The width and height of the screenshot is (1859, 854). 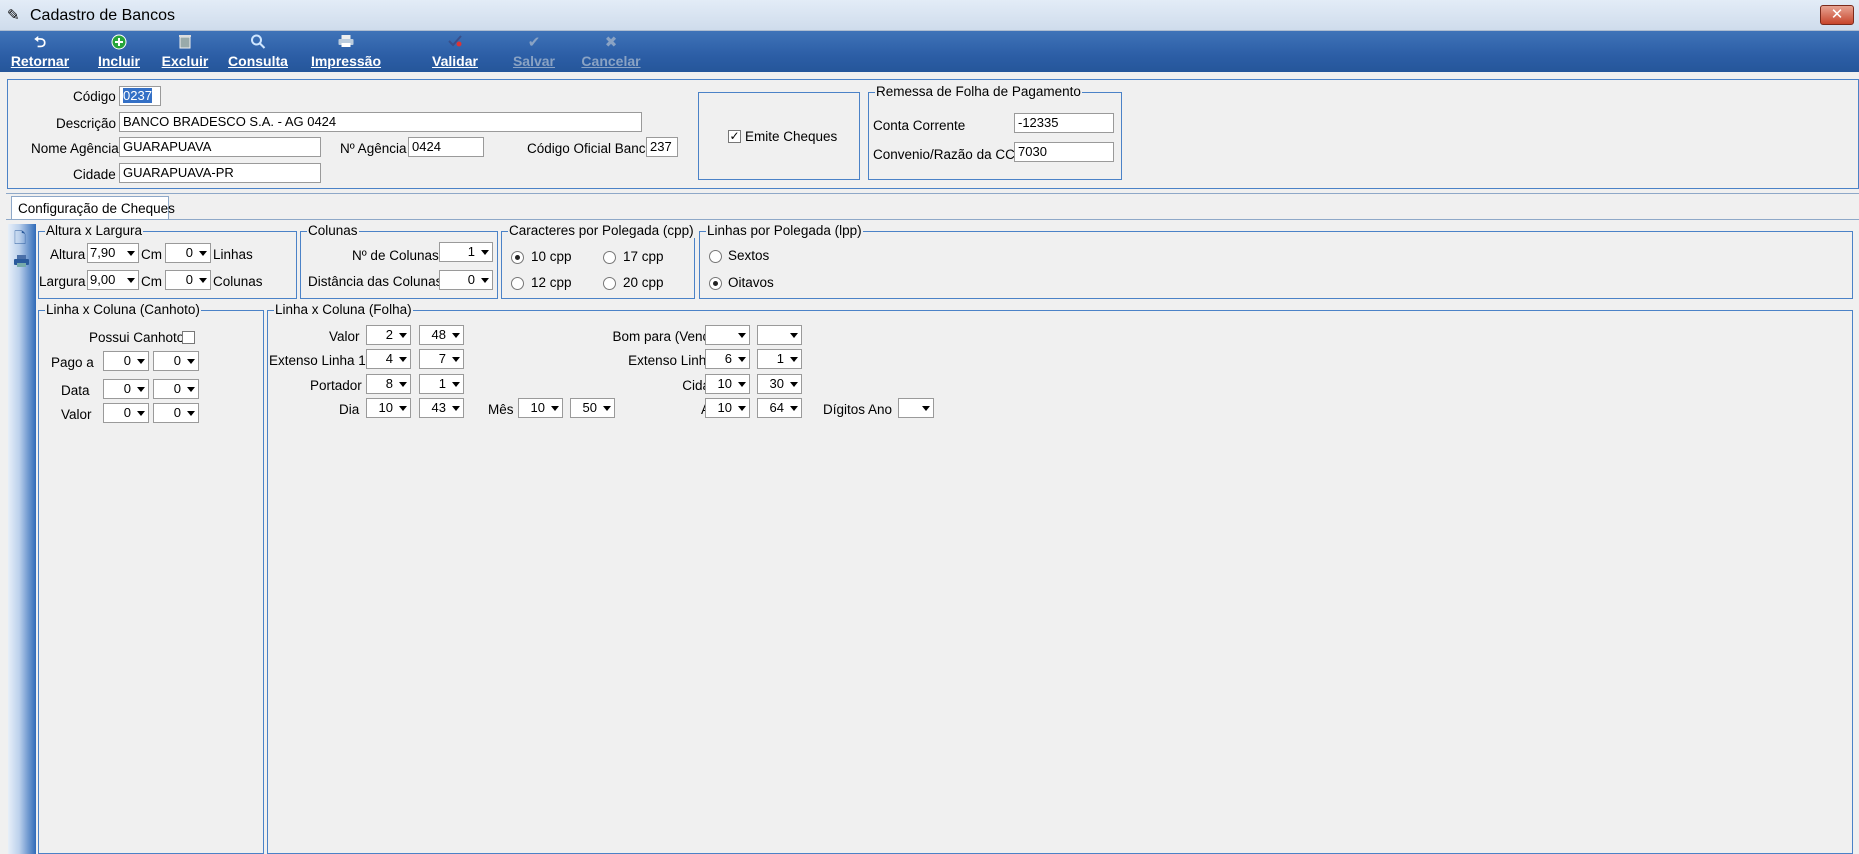 I want to click on descricao-label: Descrição, so click(x=86, y=123).